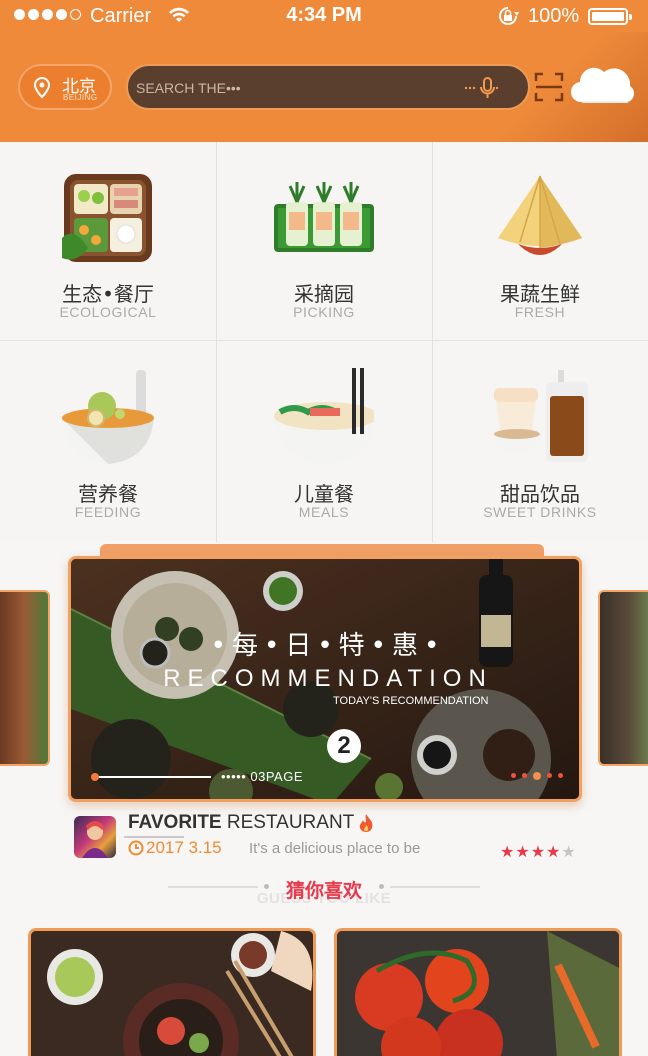 This screenshot has width=648, height=1056. What do you see at coordinates (540, 215) in the screenshot?
I see `straw-hat-icon` at bounding box center [540, 215].